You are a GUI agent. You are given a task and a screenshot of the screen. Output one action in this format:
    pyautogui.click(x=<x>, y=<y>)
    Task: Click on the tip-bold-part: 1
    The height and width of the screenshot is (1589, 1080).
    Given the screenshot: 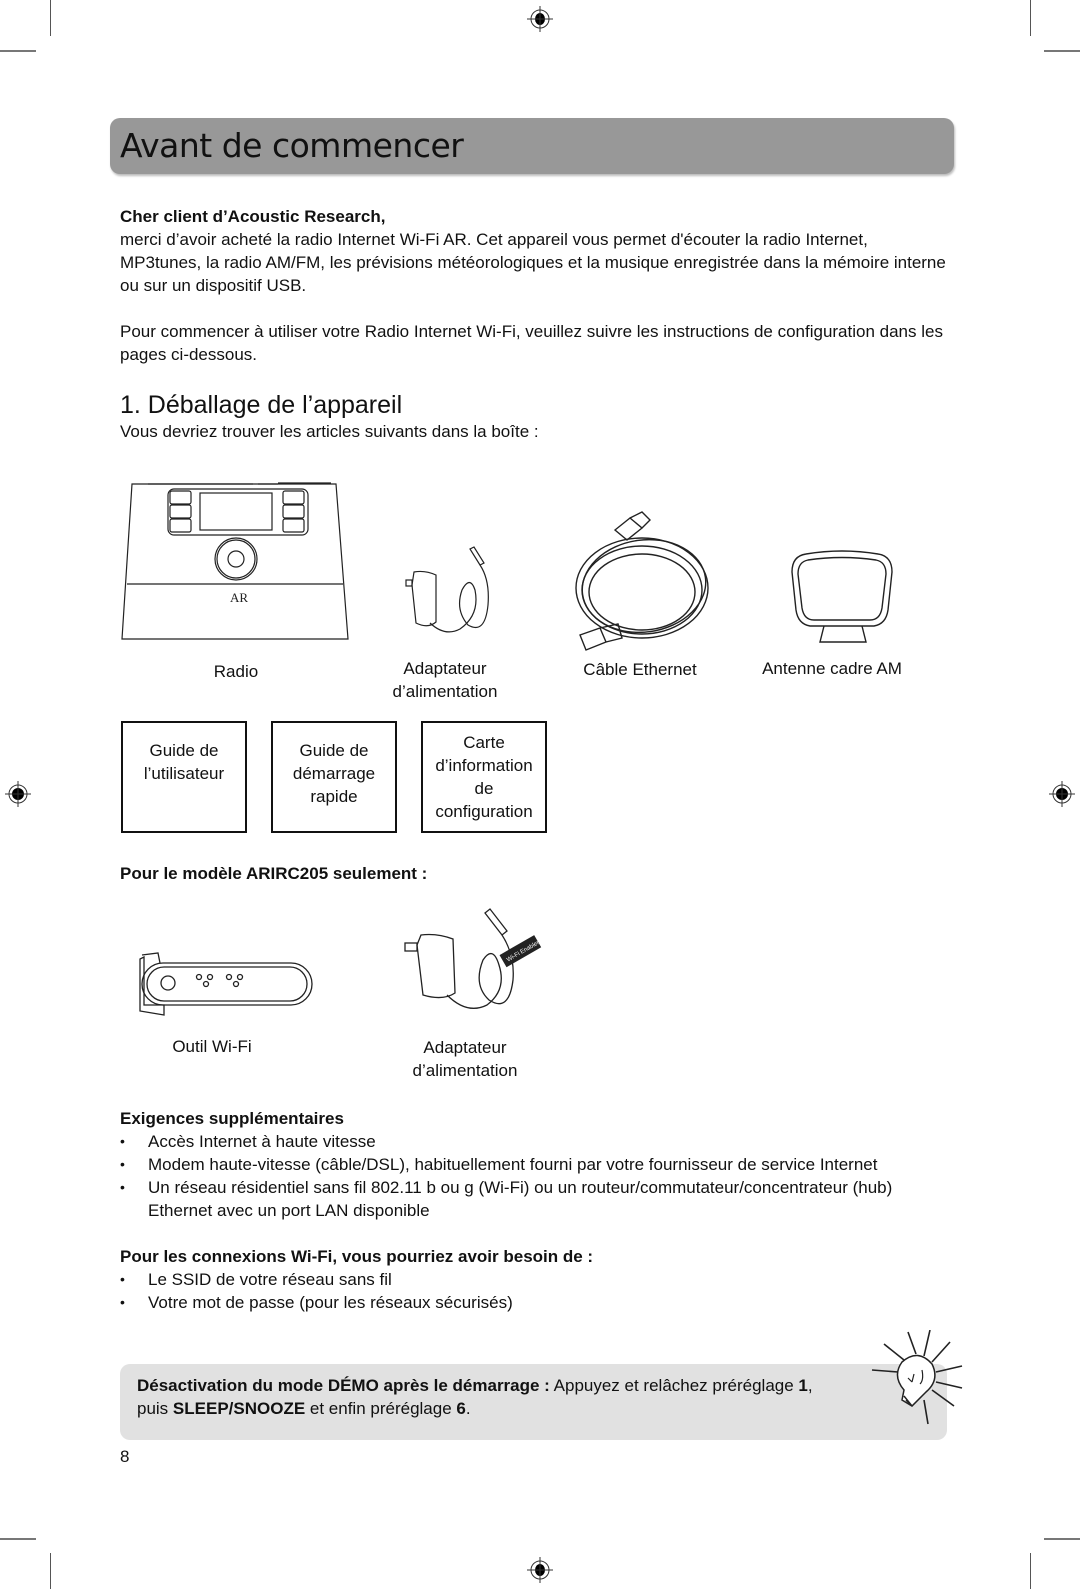 What is the action you would take?
    pyautogui.click(x=803, y=1385)
    